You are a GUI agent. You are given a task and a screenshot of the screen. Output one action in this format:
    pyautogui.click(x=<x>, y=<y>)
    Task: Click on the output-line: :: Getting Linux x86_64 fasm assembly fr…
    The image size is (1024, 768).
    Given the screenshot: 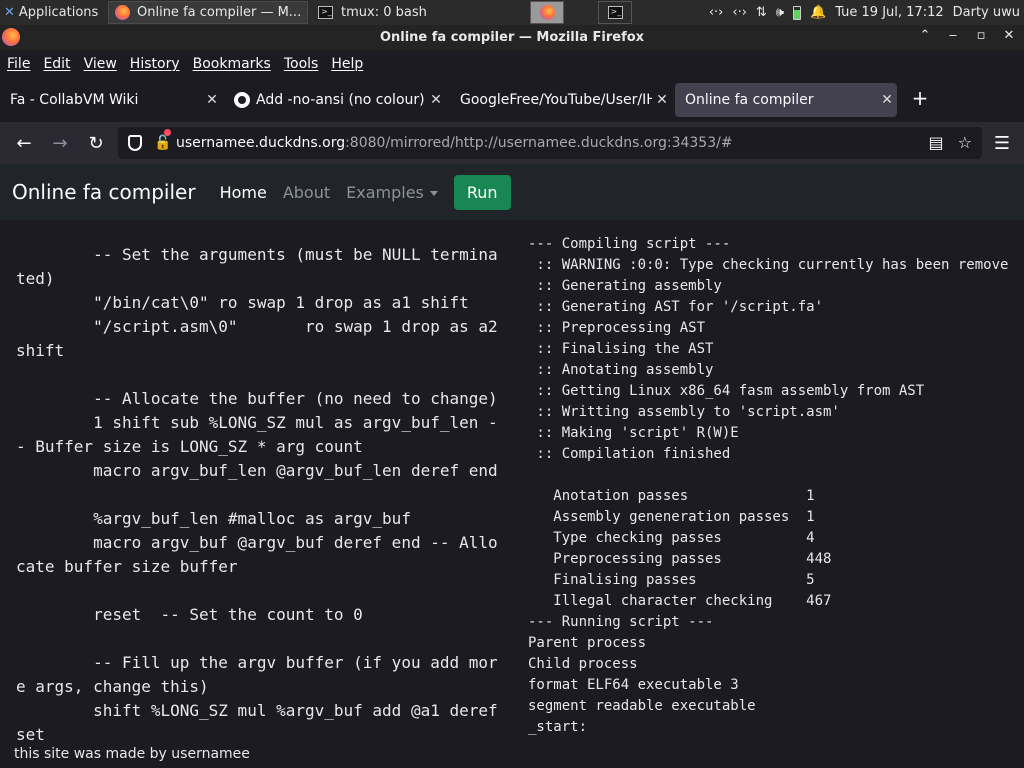 What is the action you would take?
    pyautogui.click(x=726, y=391)
    